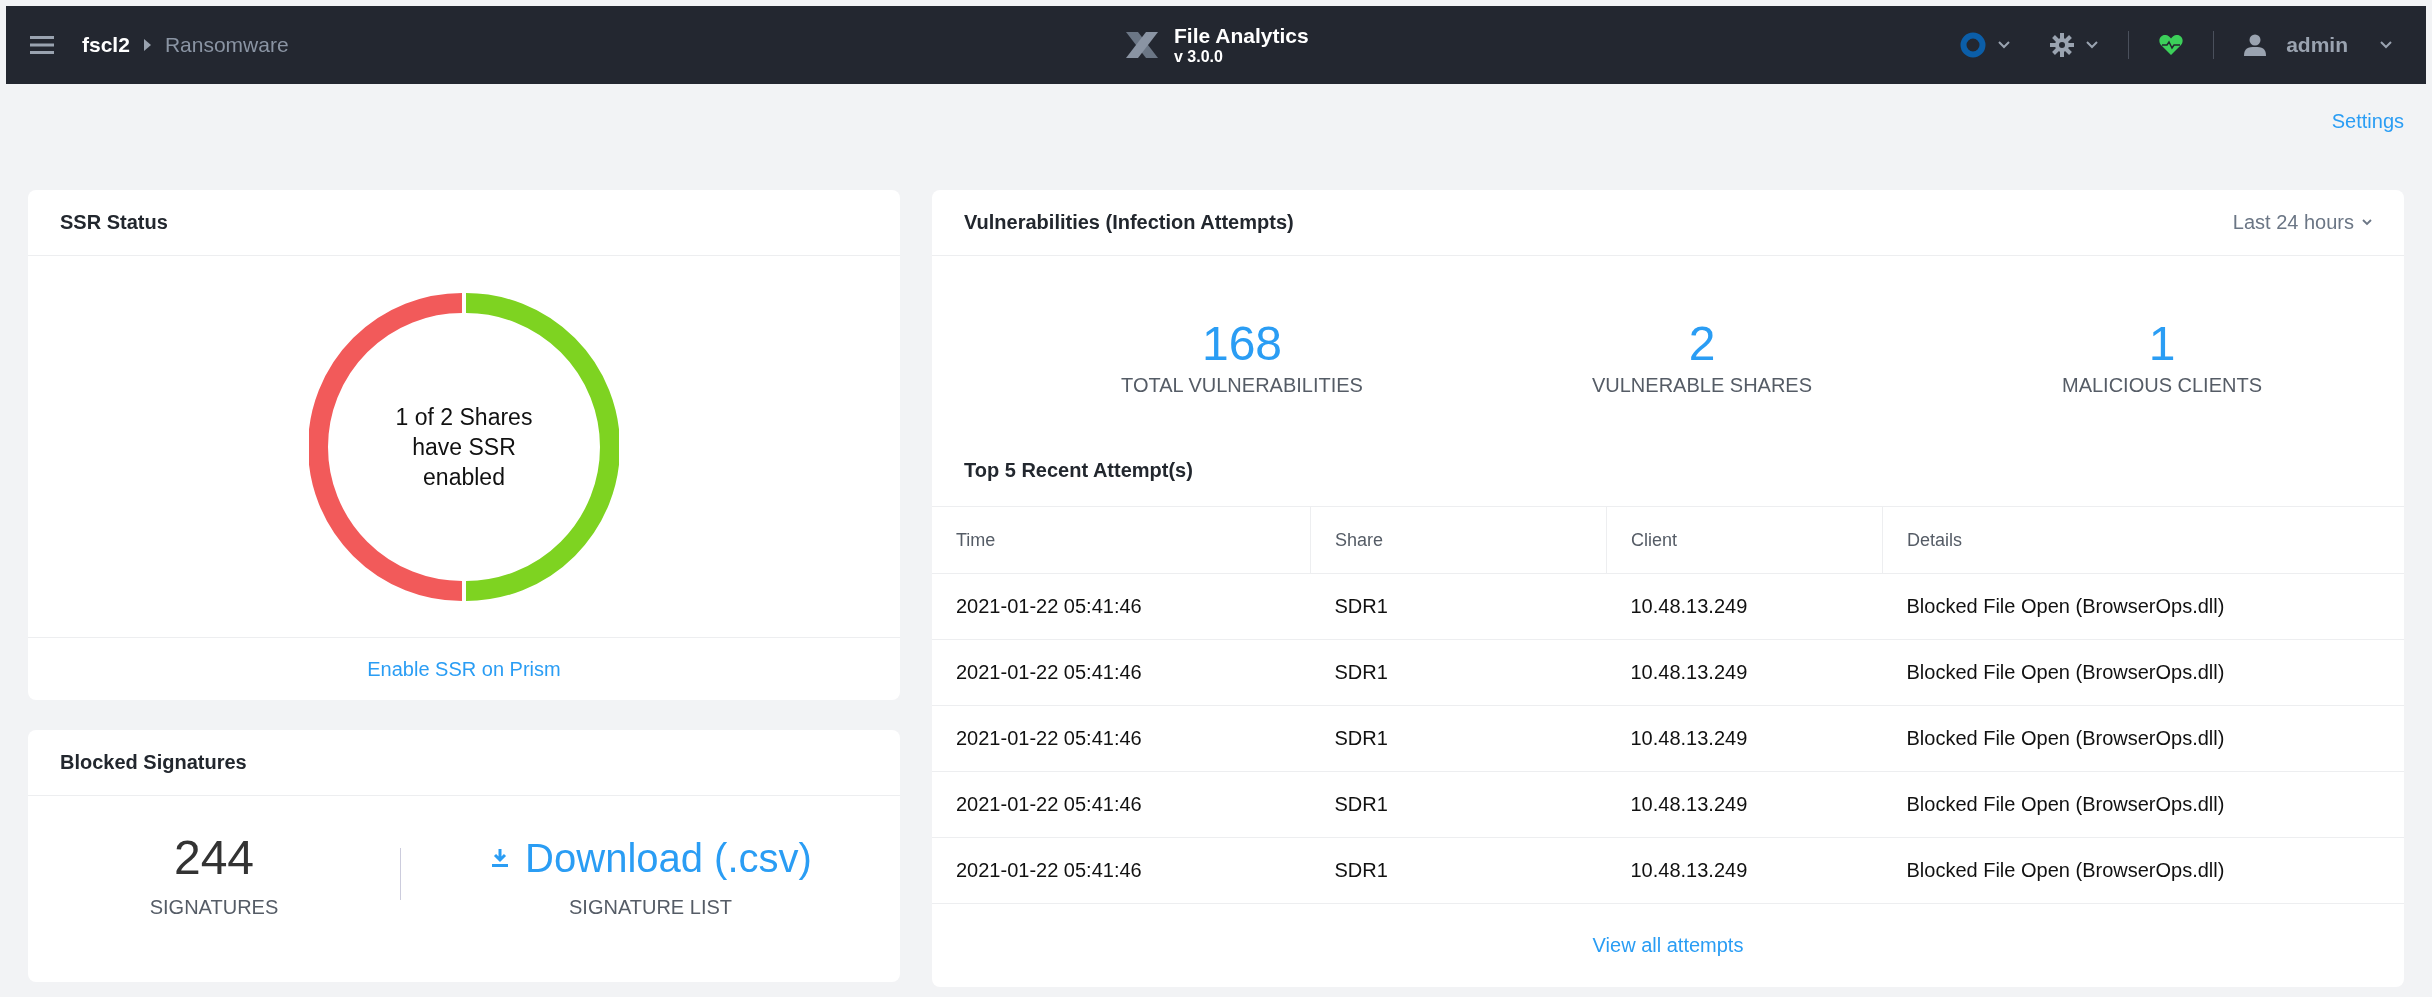 The height and width of the screenshot is (997, 2432). What do you see at coordinates (650, 907) in the screenshot?
I see `stat-label: SIGNATURE LIST` at bounding box center [650, 907].